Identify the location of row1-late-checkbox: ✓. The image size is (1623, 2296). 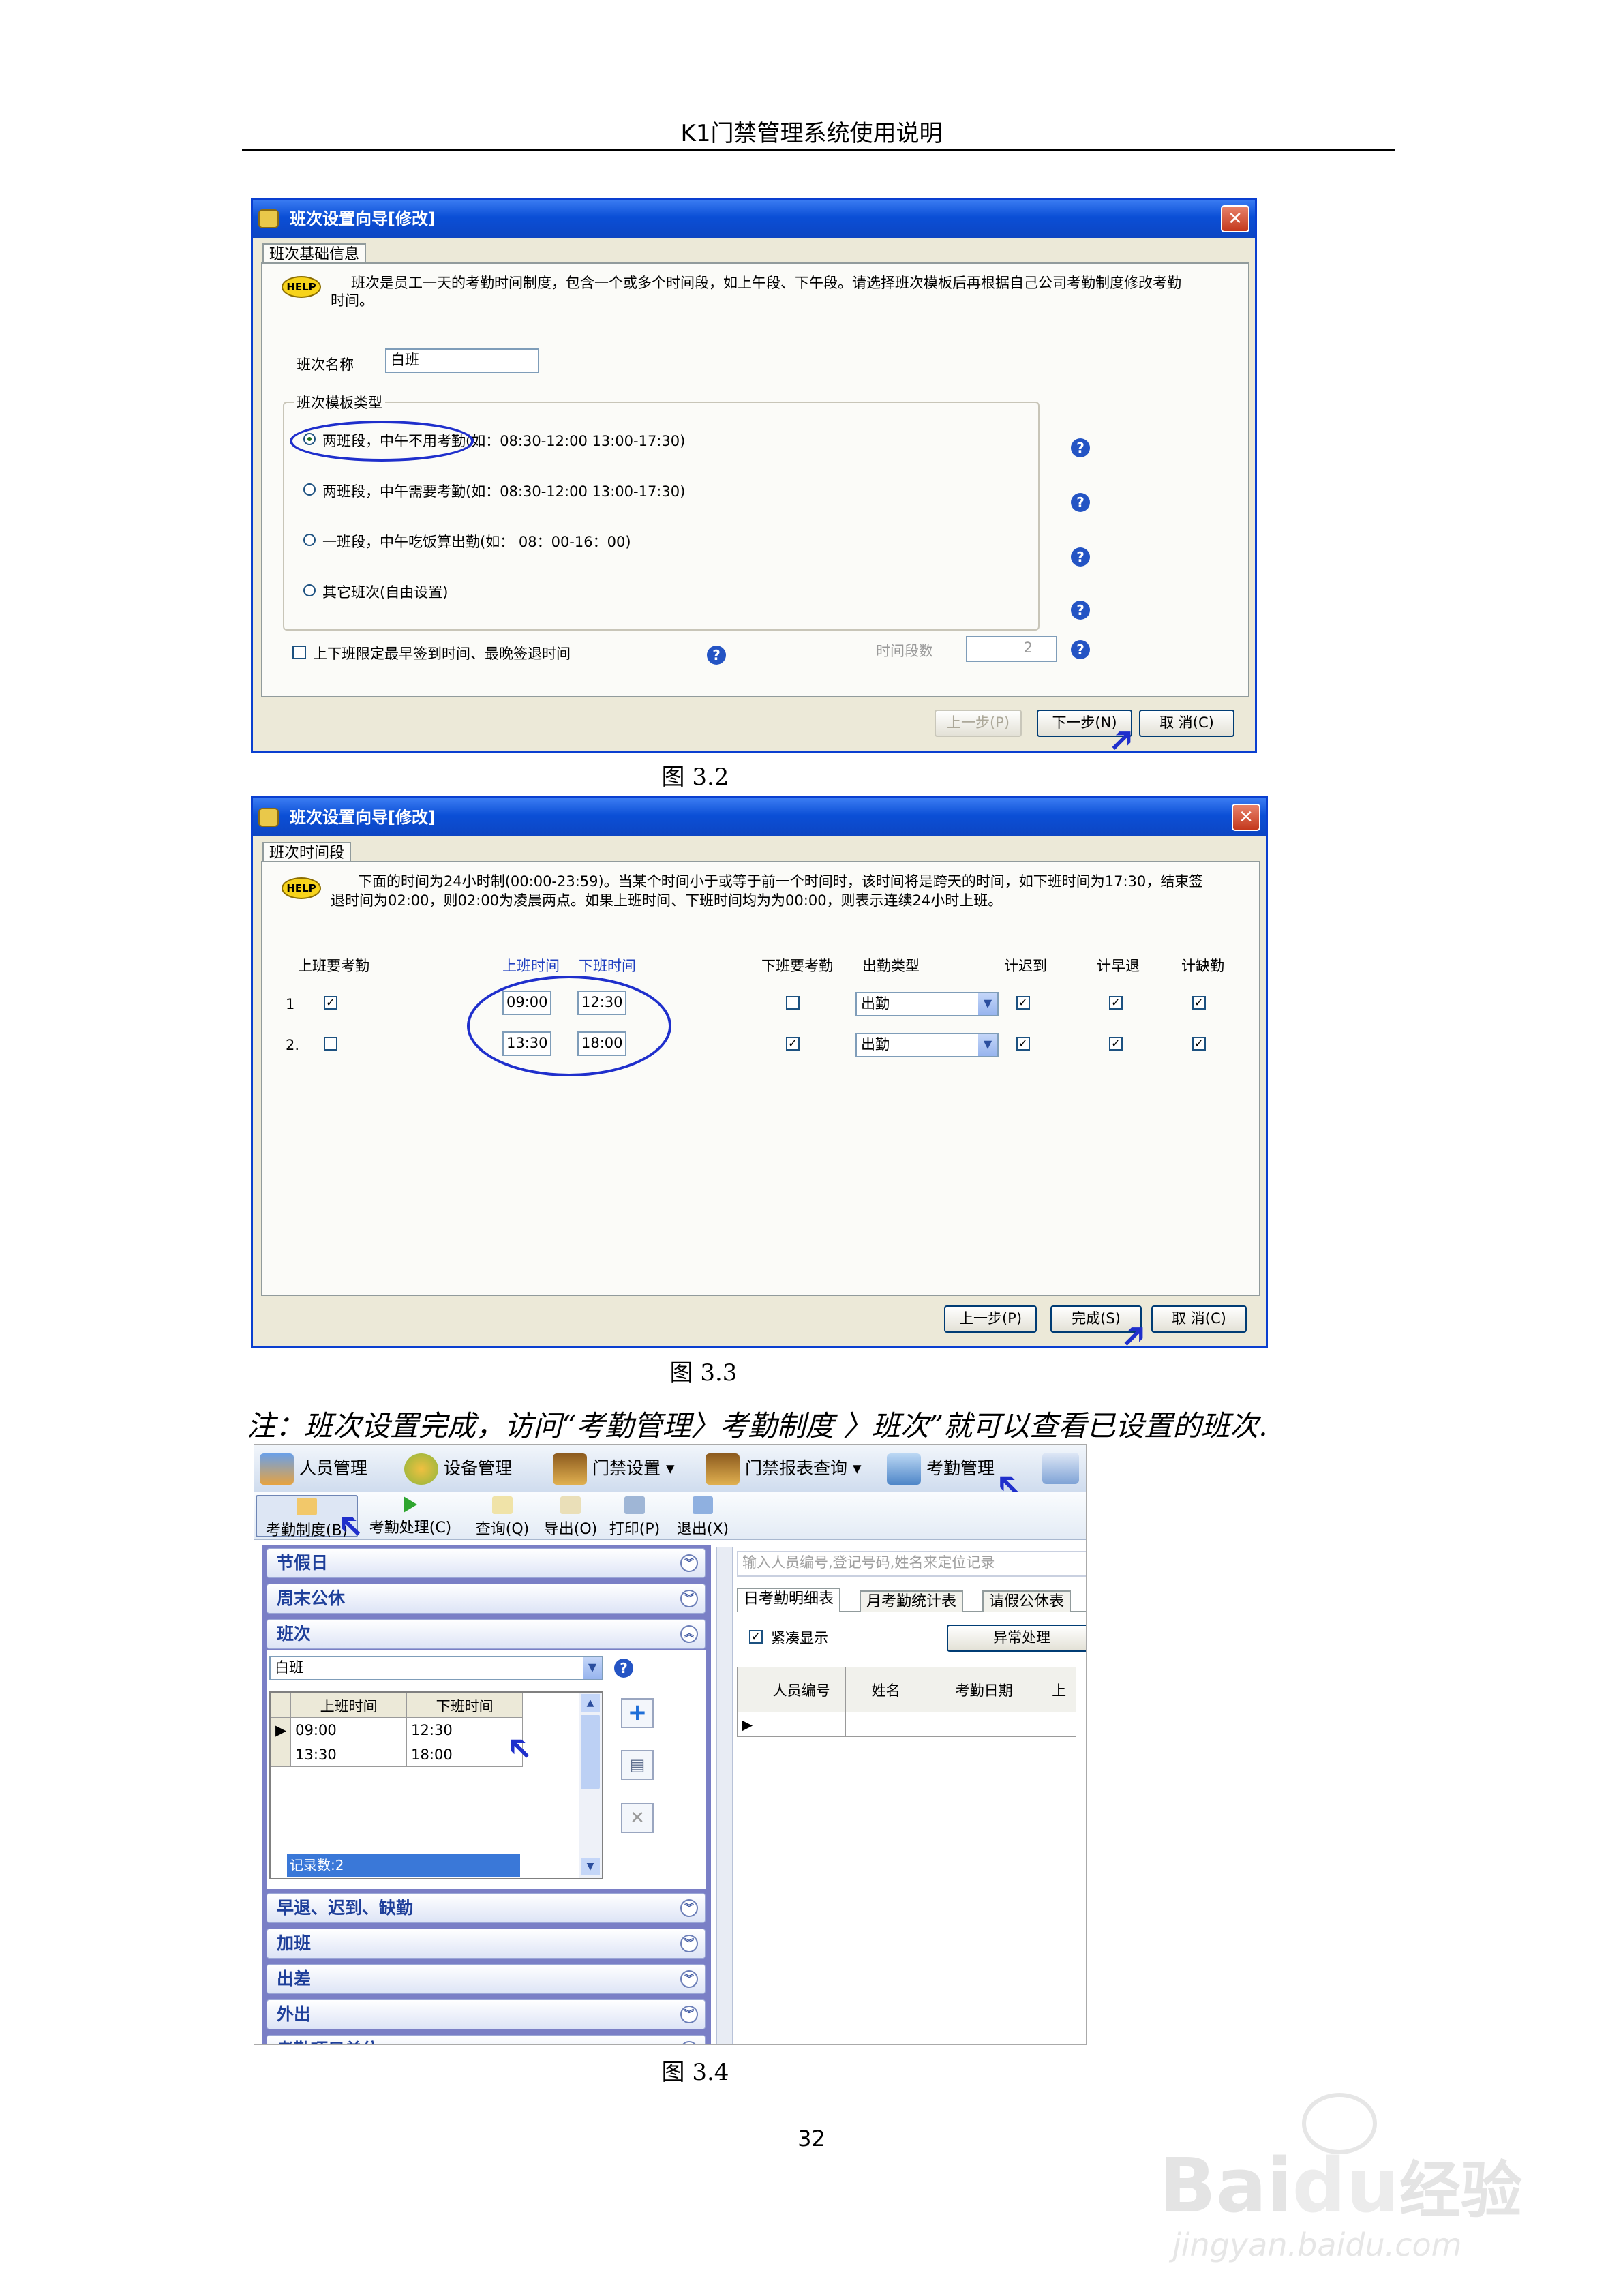
(1023, 1003).